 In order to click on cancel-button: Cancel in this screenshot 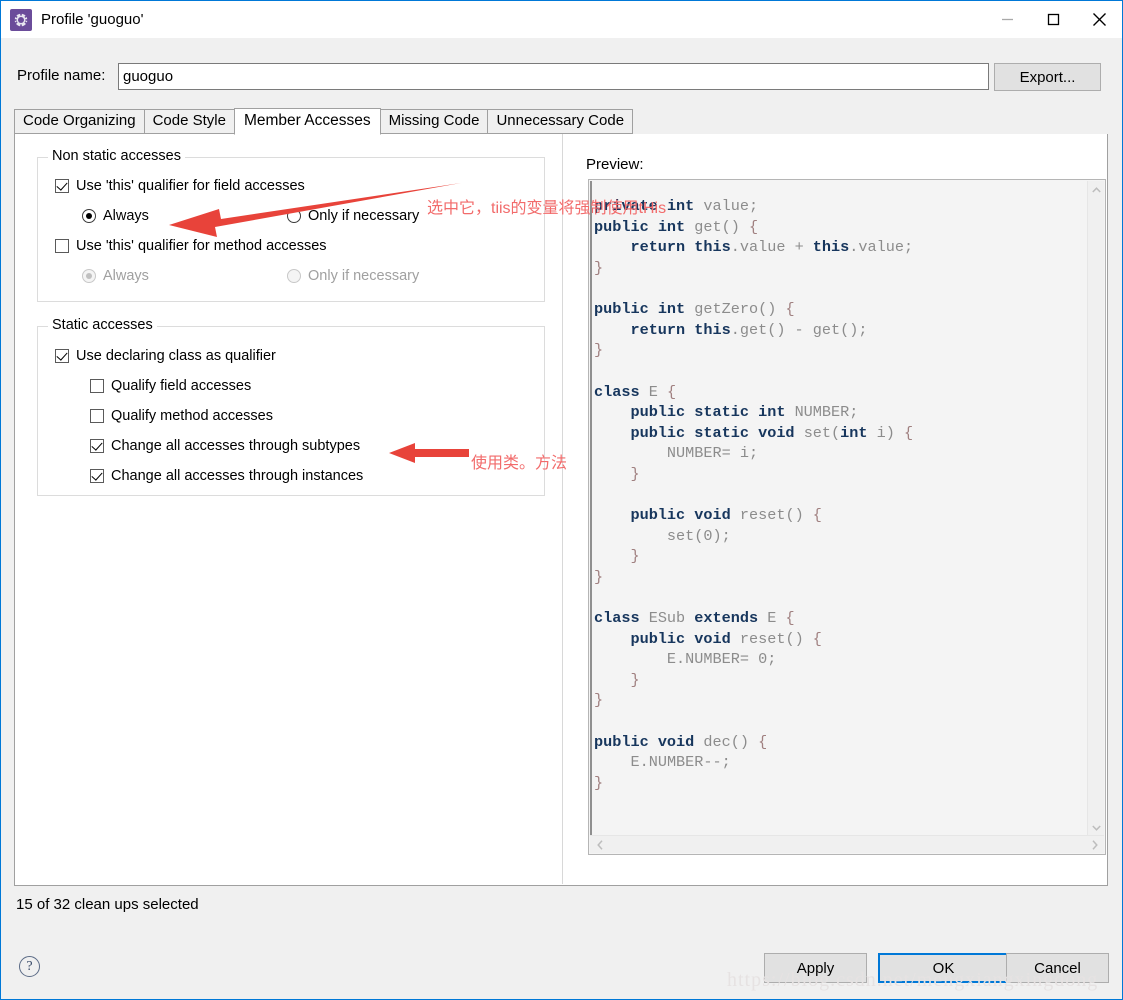, I will do `click(1057, 968)`.